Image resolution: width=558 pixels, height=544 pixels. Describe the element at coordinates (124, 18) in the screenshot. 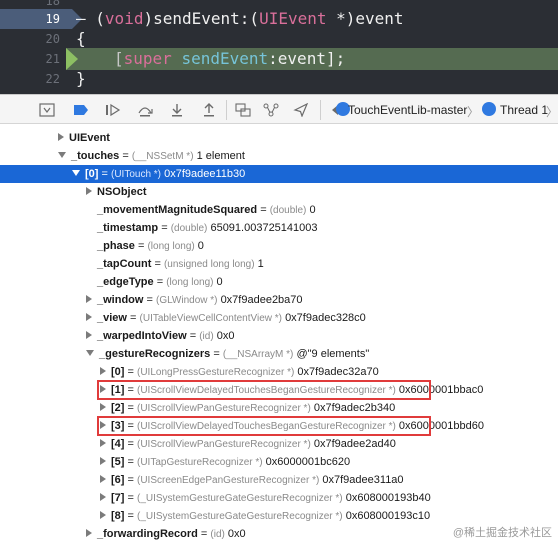

I see `keyword-token: void` at that location.